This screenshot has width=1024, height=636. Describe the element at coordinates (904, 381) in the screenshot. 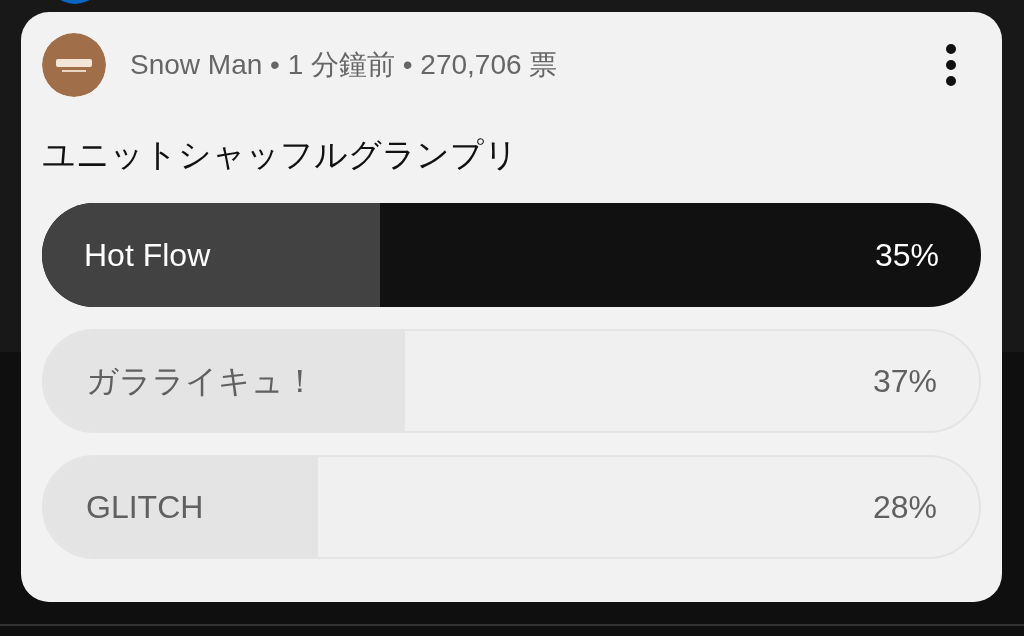

I see `option-percent: 37%` at that location.